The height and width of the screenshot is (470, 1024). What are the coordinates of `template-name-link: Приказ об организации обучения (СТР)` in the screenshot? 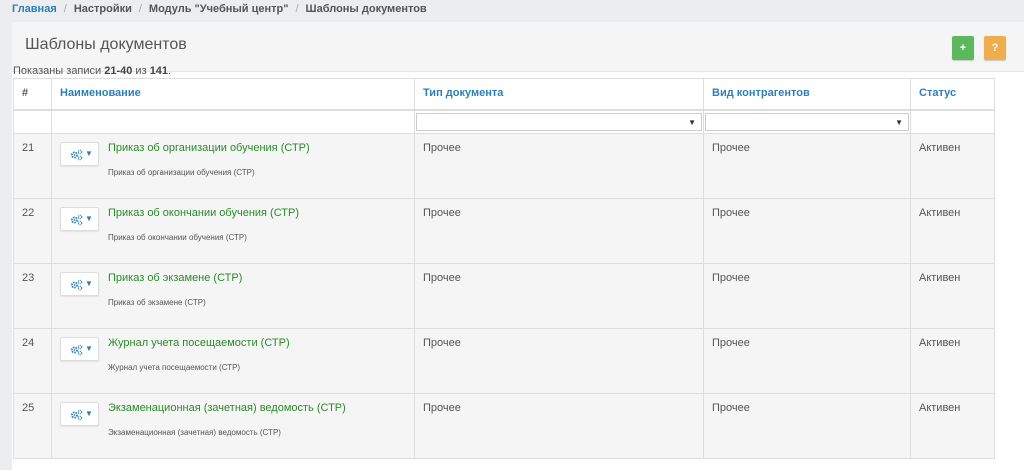 It's located at (209, 148).